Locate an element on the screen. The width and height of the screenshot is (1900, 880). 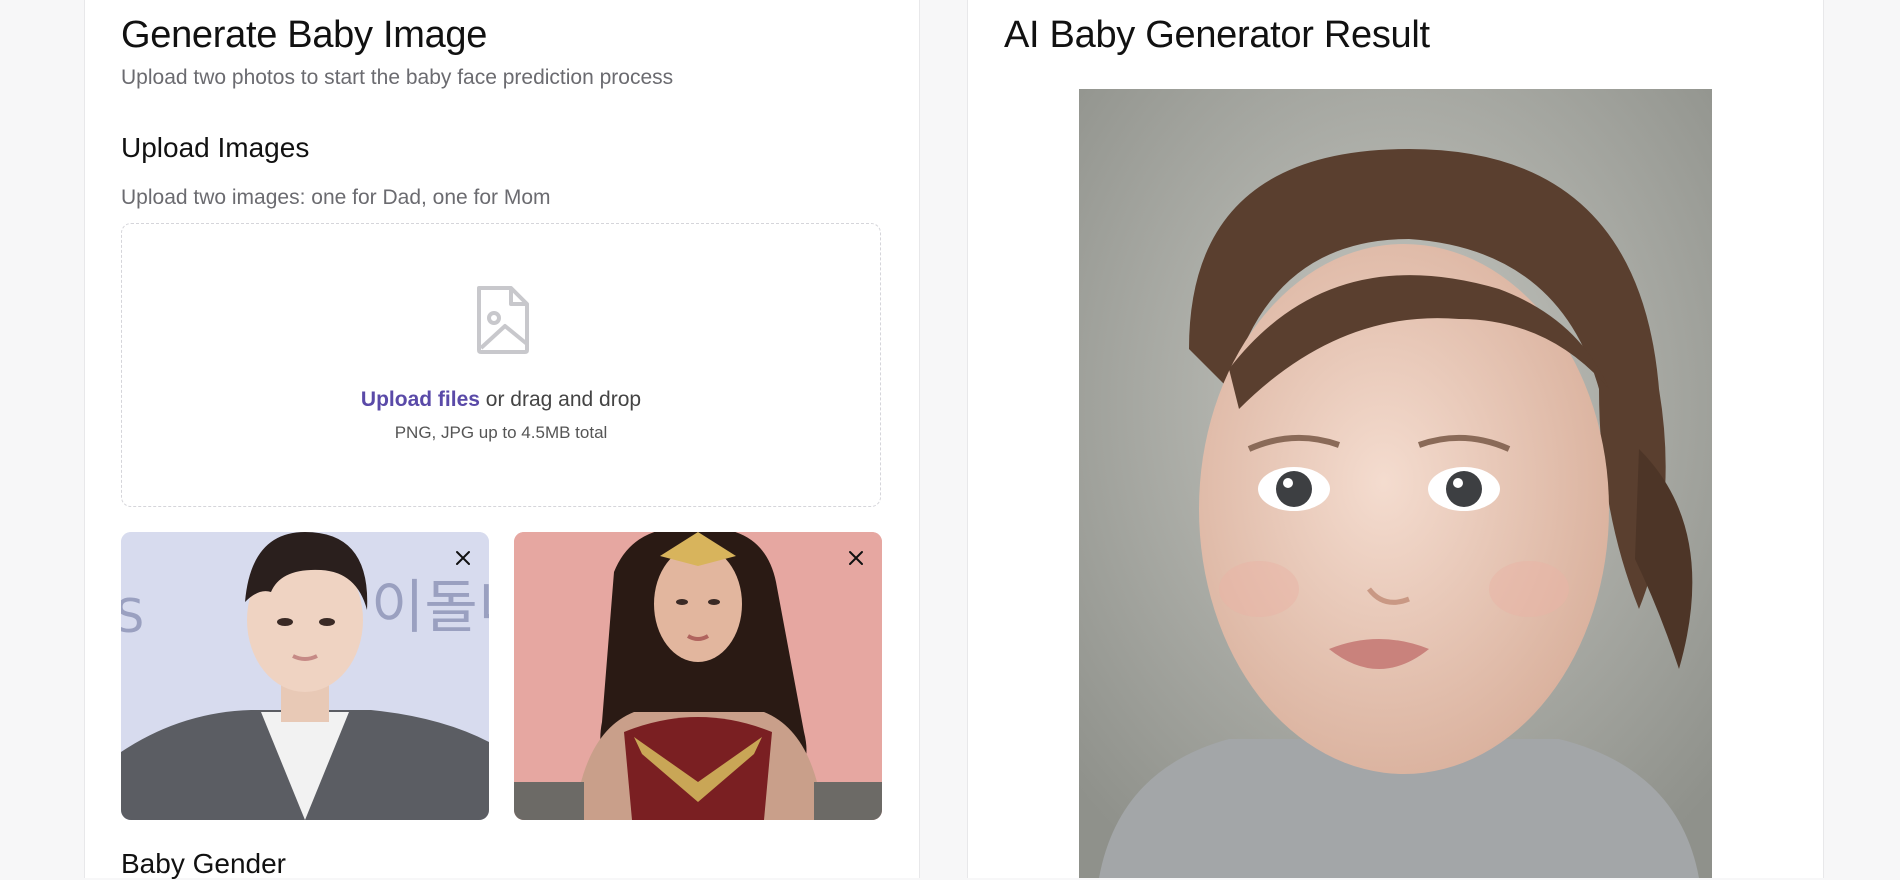
remove-mom-photo-button is located at coordinates (856, 558).